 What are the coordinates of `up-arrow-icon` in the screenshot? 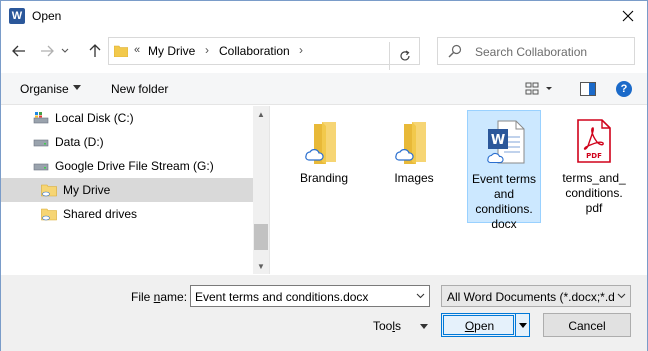 It's located at (95, 50).